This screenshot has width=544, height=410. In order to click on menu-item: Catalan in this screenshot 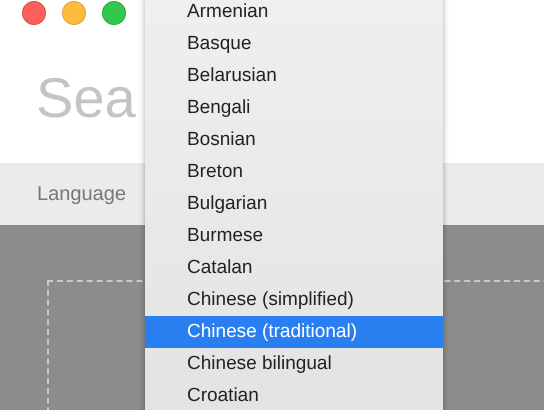, I will do `click(294, 268)`.